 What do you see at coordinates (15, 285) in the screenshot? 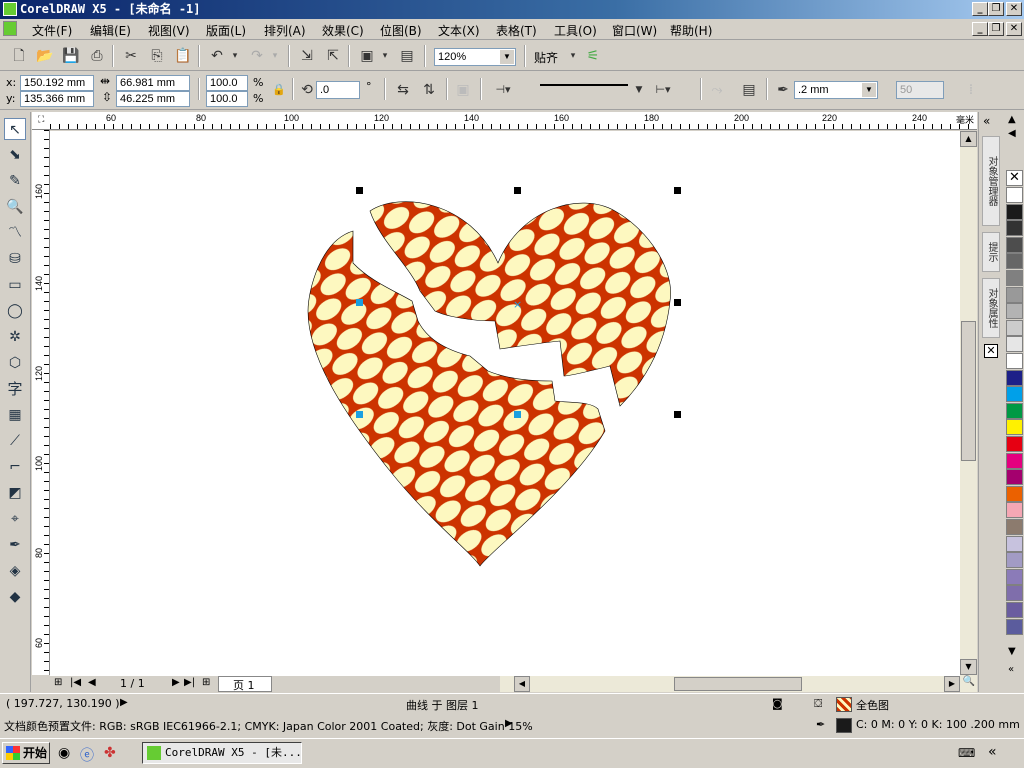
I see `rectangle-tool-icon: ▭` at bounding box center [15, 285].